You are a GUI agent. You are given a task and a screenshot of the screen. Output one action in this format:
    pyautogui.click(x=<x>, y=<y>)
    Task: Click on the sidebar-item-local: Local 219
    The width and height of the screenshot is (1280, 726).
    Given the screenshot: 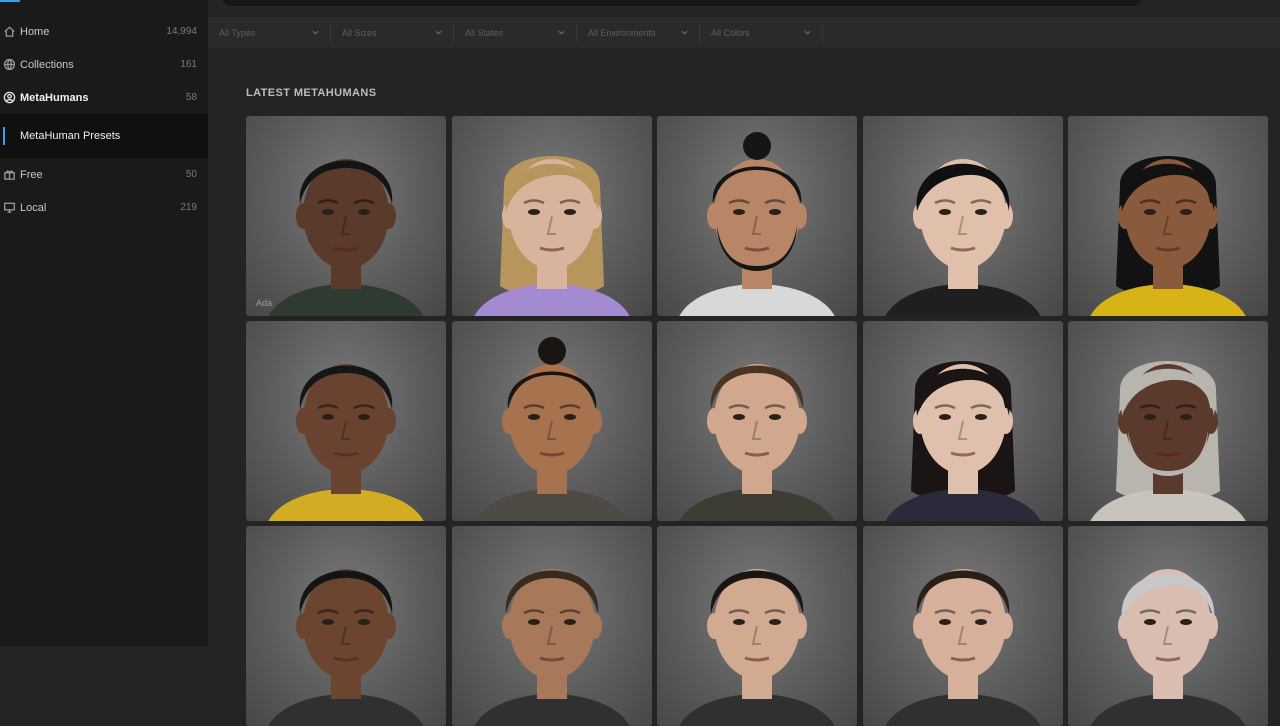 What is the action you would take?
    pyautogui.click(x=104, y=207)
    